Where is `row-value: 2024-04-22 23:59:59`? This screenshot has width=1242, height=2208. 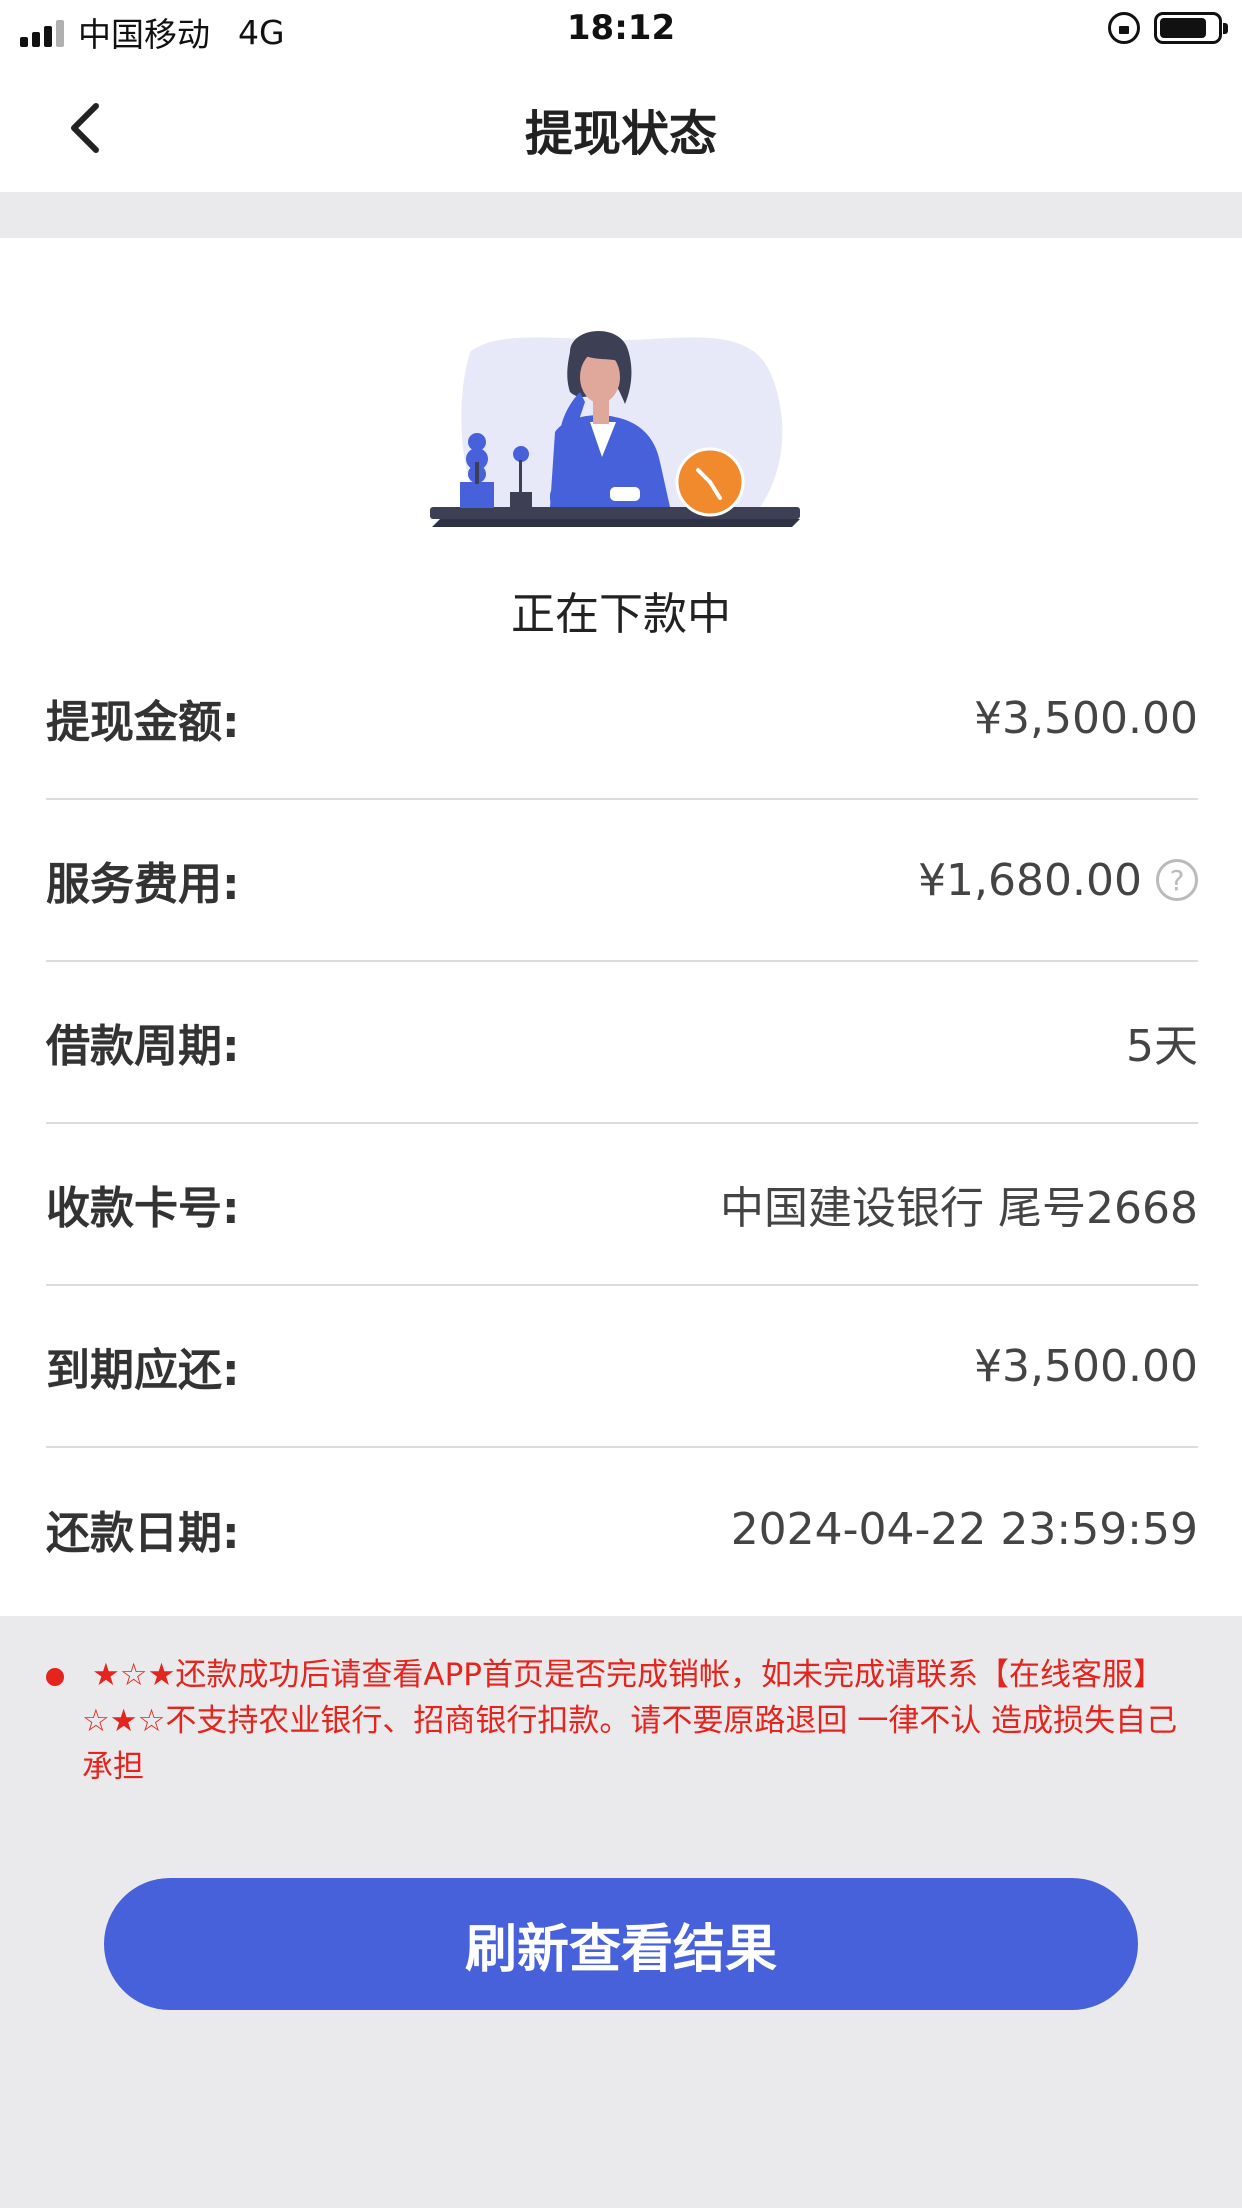
row-value: 2024-04-22 23:59:59 is located at coordinates (964, 1529).